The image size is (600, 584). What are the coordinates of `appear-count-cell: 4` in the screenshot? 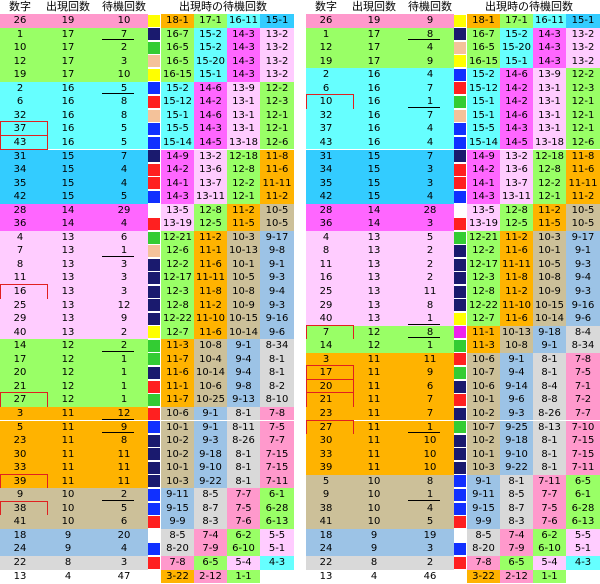 It's located at (68, 576).